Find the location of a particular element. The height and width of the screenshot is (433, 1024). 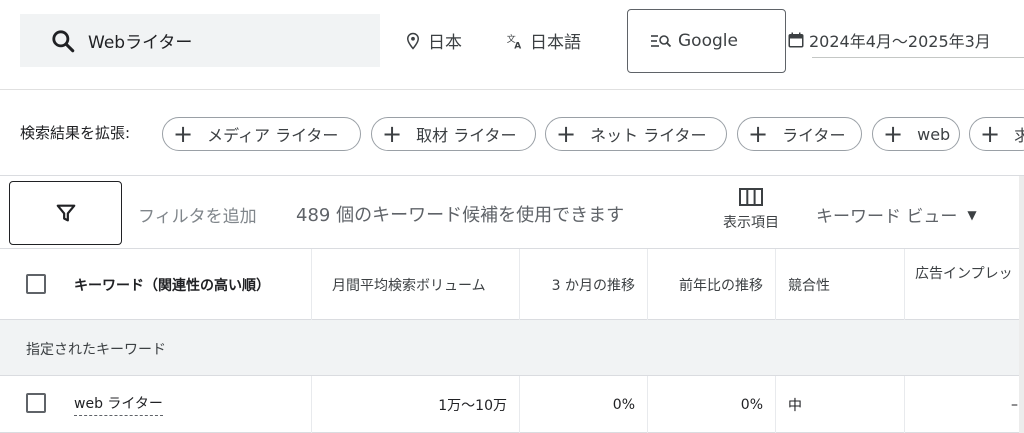

row-checkbox is located at coordinates (36, 403).